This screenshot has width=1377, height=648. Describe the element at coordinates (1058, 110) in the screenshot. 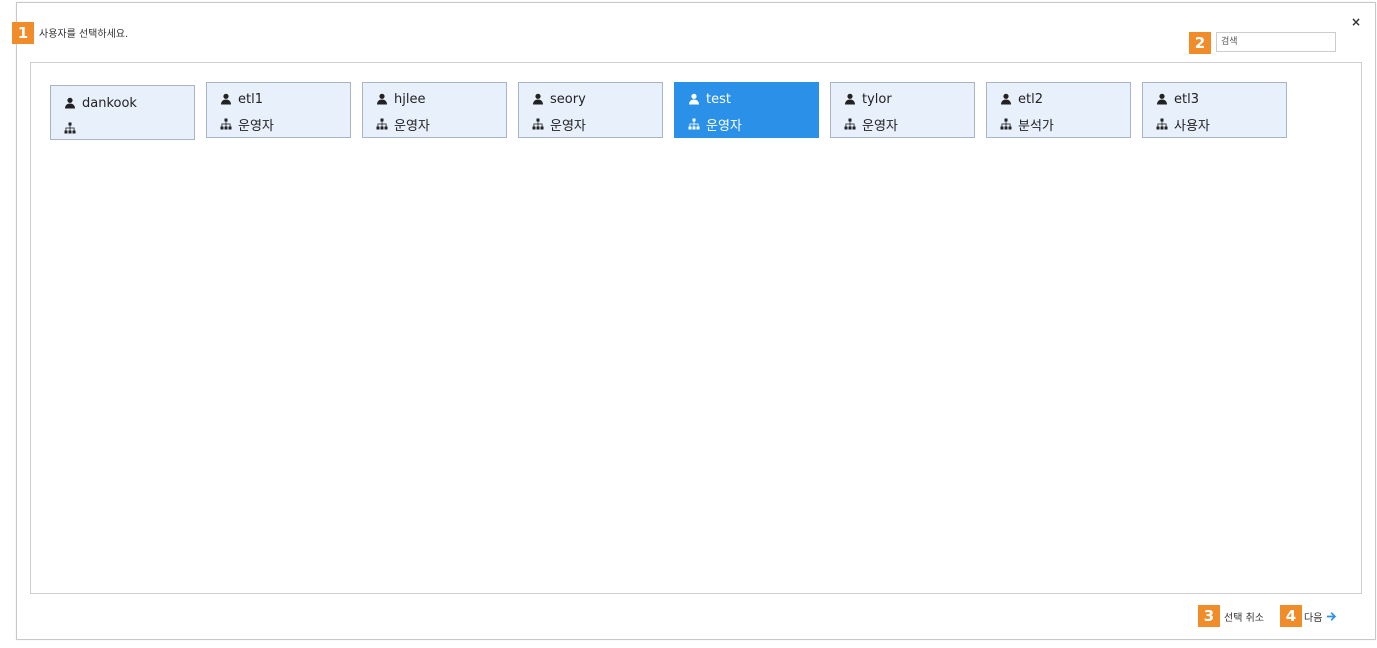

I see `user-card-etl2: etl2 분석가` at that location.